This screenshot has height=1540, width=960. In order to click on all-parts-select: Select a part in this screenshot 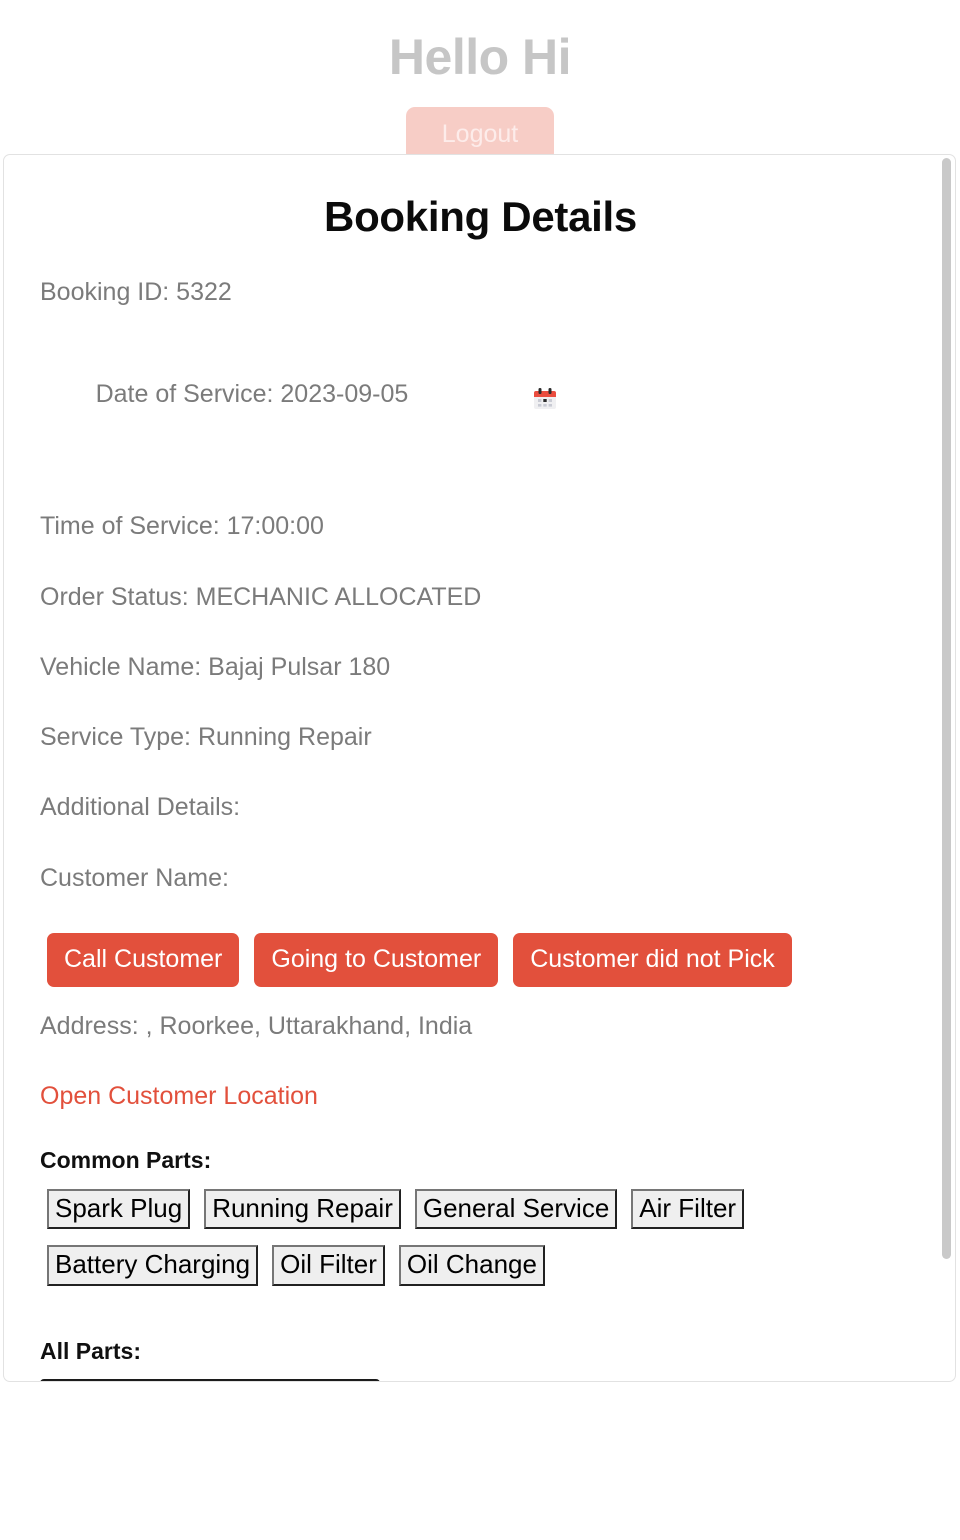, I will do `click(210, 1380)`.